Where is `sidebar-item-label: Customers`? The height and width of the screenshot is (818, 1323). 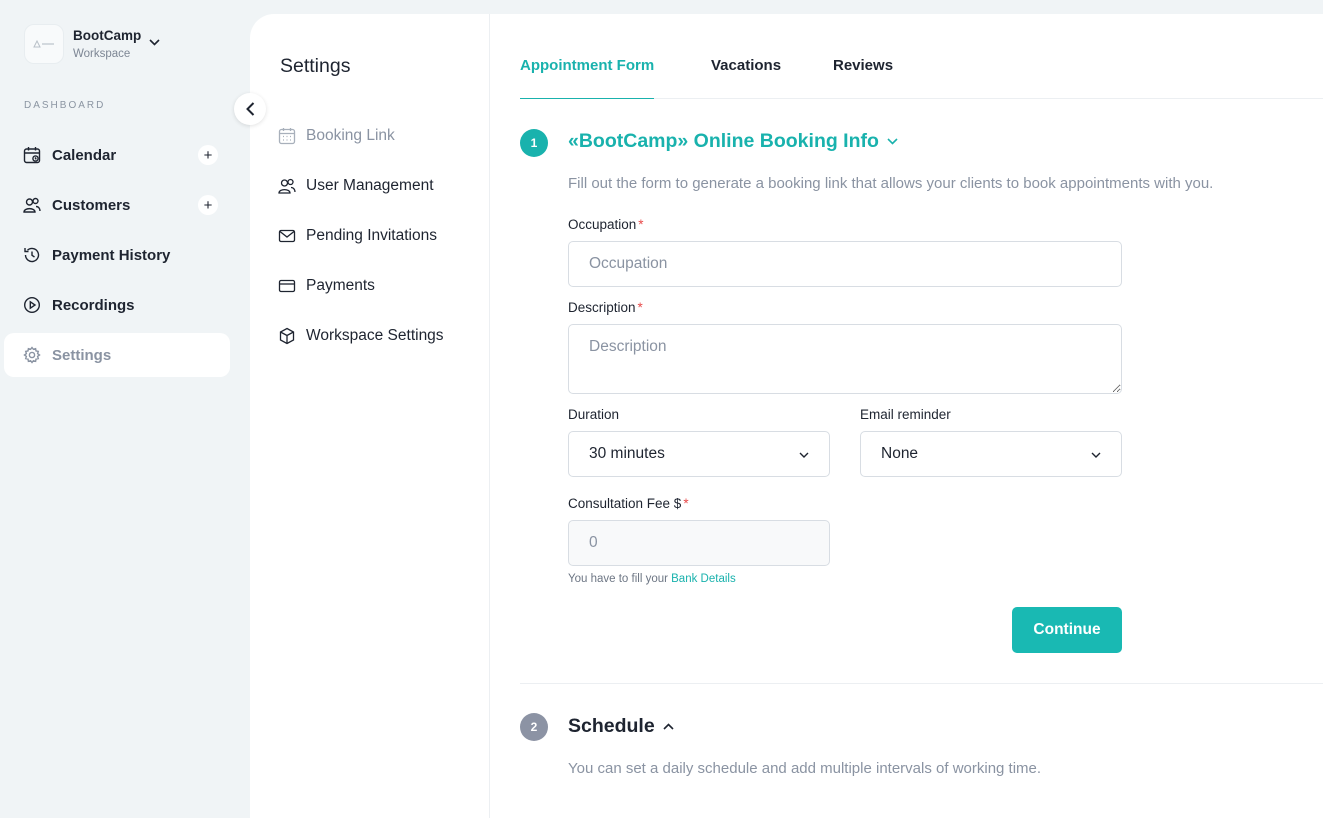 sidebar-item-label: Customers is located at coordinates (91, 205).